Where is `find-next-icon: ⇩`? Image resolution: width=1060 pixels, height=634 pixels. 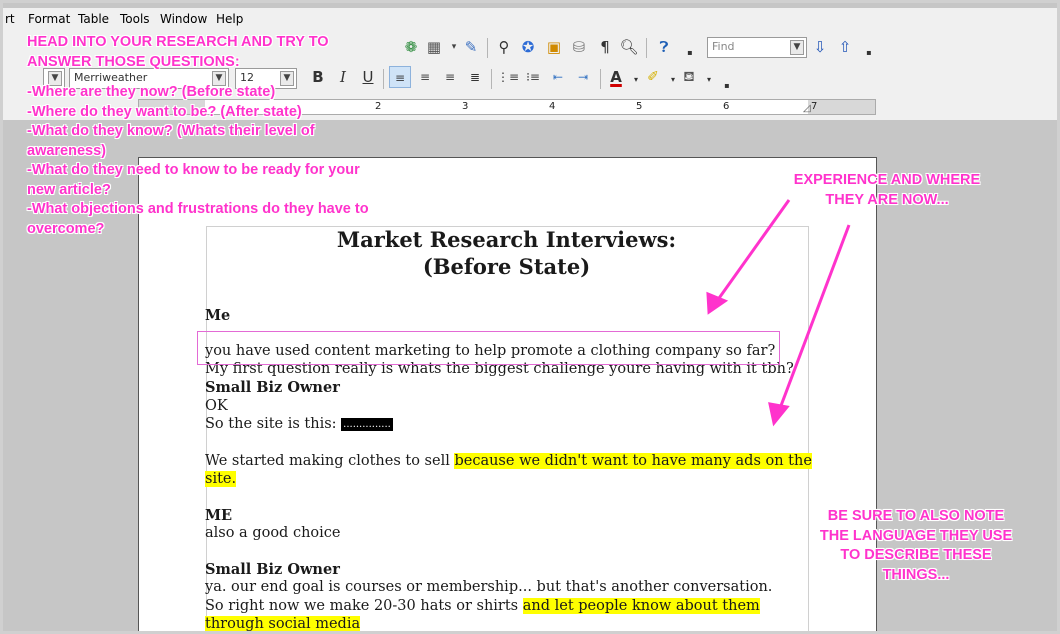 find-next-icon: ⇩ is located at coordinates (820, 47).